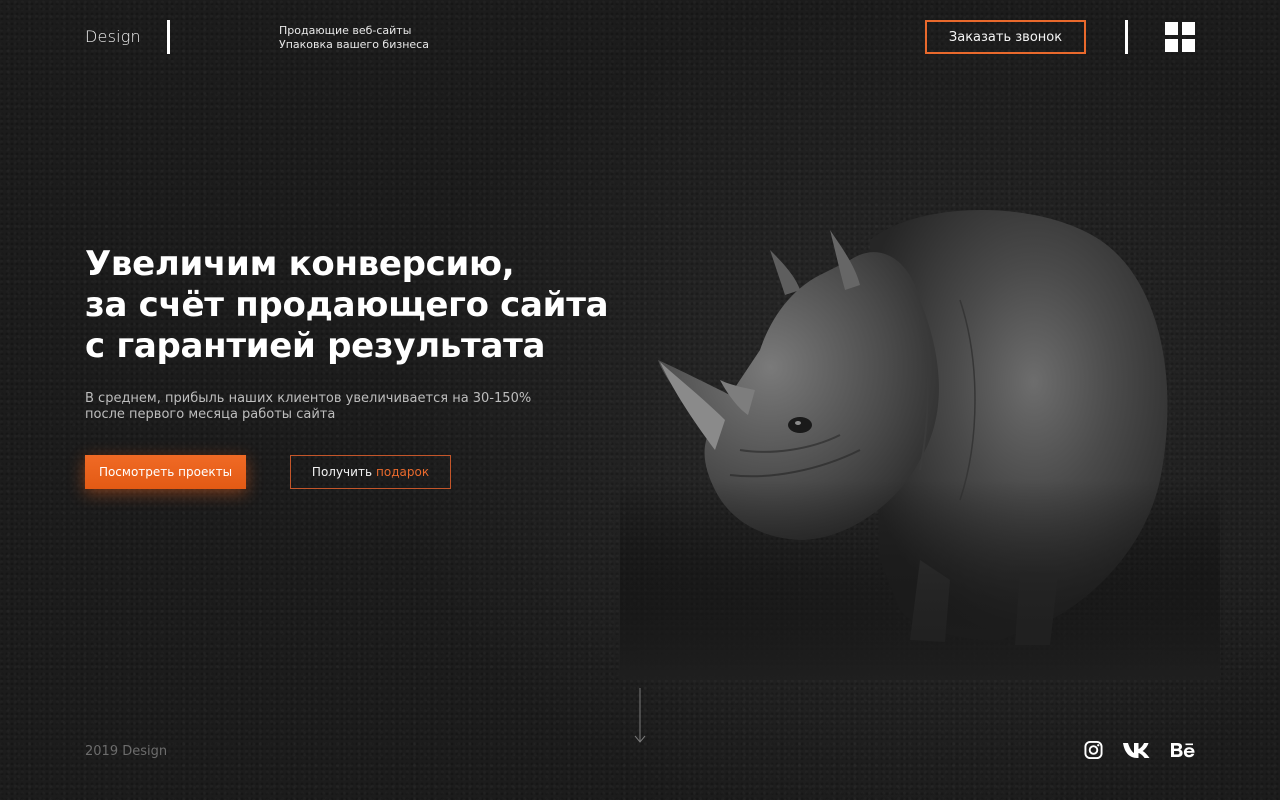 The width and height of the screenshot is (1280, 800). What do you see at coordinates (210, 414) in the screenshot?
I see `hero-subtitle-line-2: после первого месяца работы сайта` at bounding box center [210, 414].